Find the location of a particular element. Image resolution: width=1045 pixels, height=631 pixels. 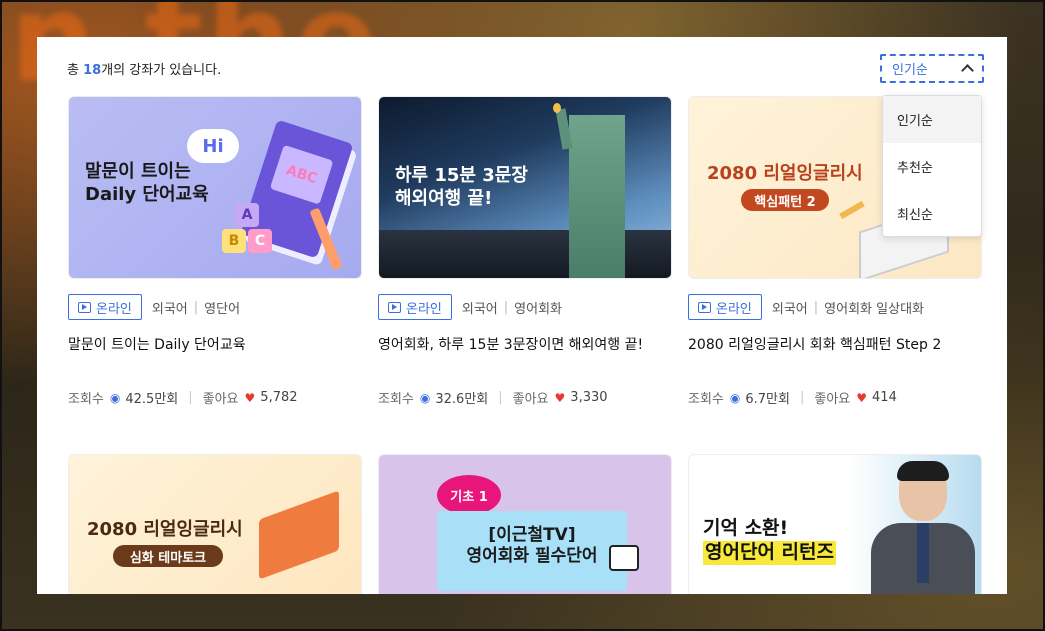

course-thumbnail: 2080 리얼잉글리시 심화 테마토크 is located at coordinates (215, 524).